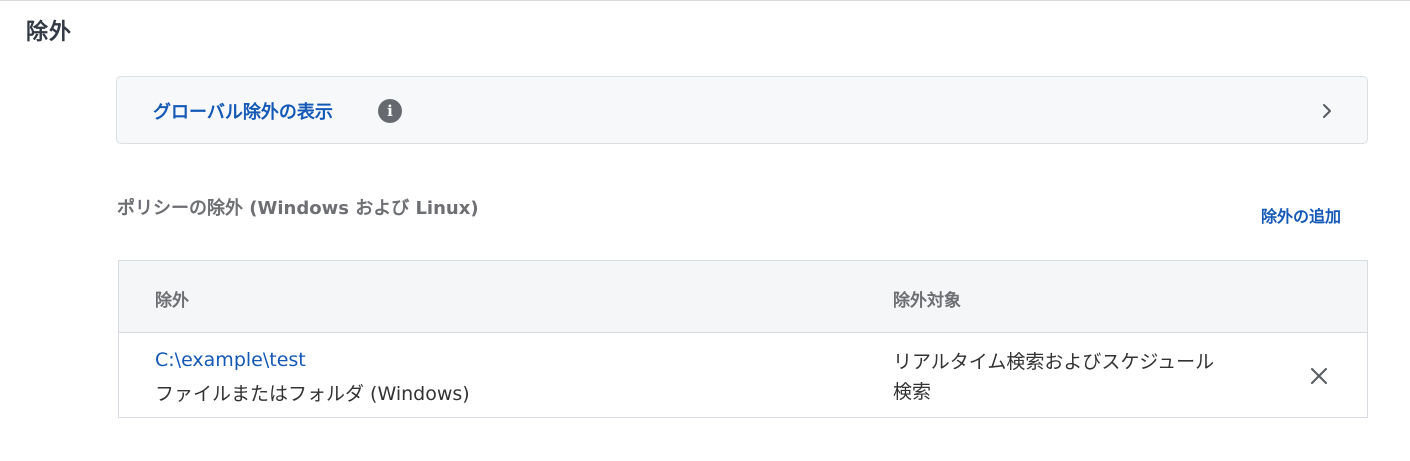 The width and height of the screenshot is (1410, 461). I want to click on policy-exclusions-title: ポリシーの除外 (Windows および Linux), so click(298, 208).